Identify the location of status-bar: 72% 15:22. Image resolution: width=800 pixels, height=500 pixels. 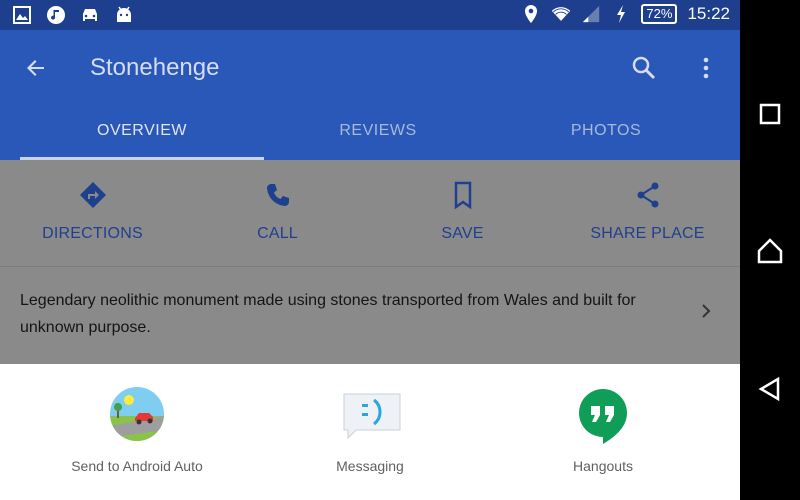
(370, 15).